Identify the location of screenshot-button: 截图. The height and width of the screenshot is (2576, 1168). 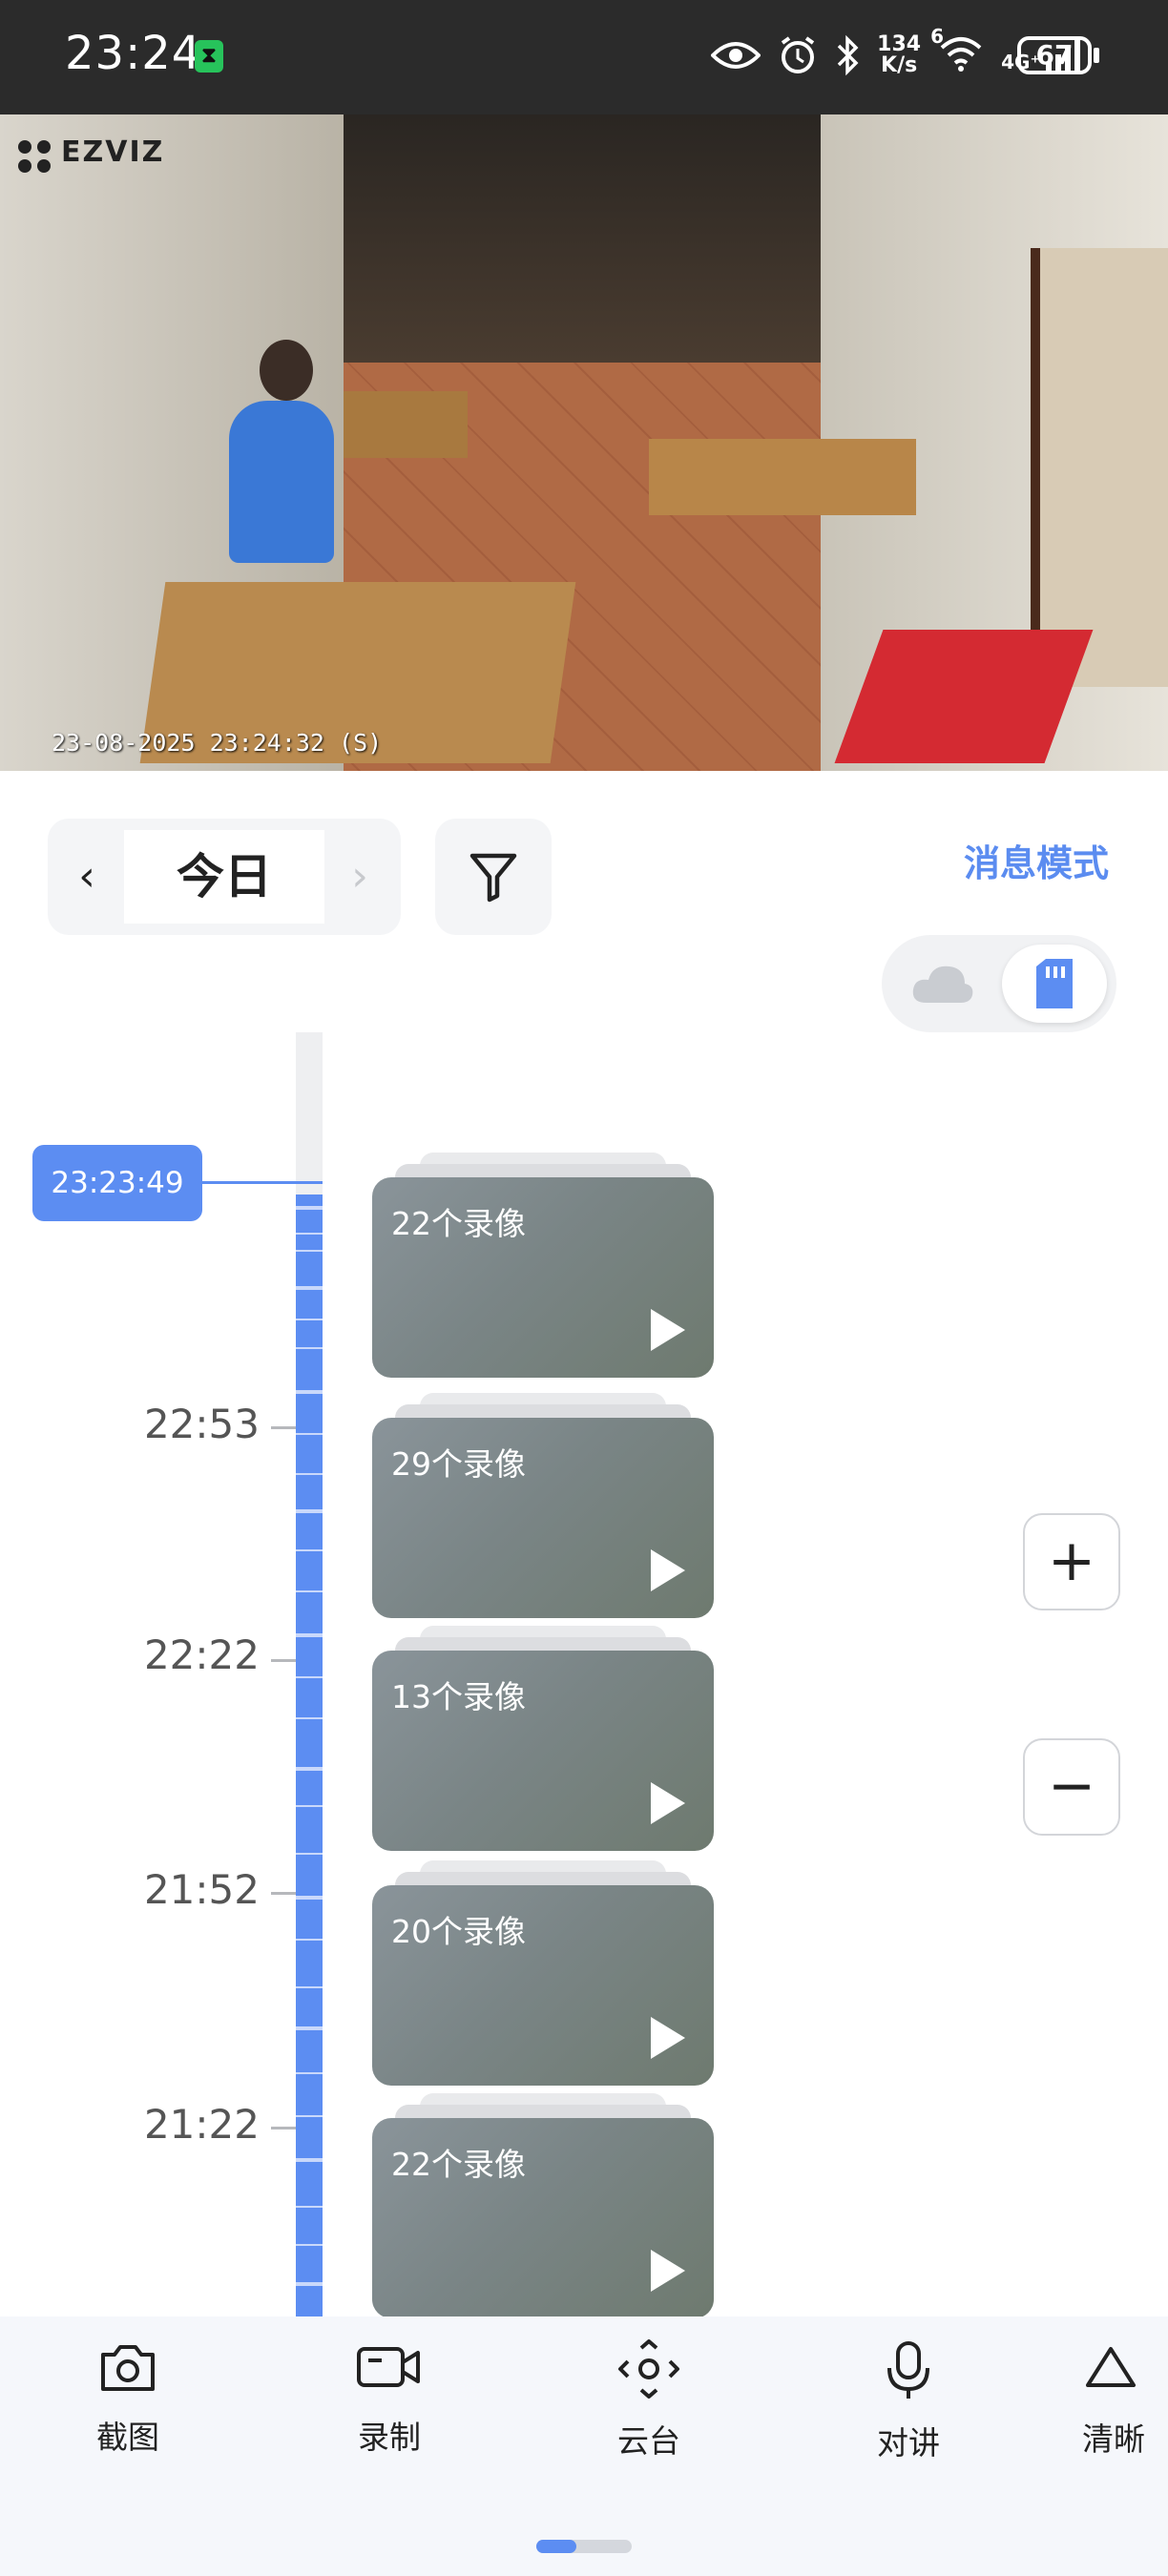
(128, 2406).